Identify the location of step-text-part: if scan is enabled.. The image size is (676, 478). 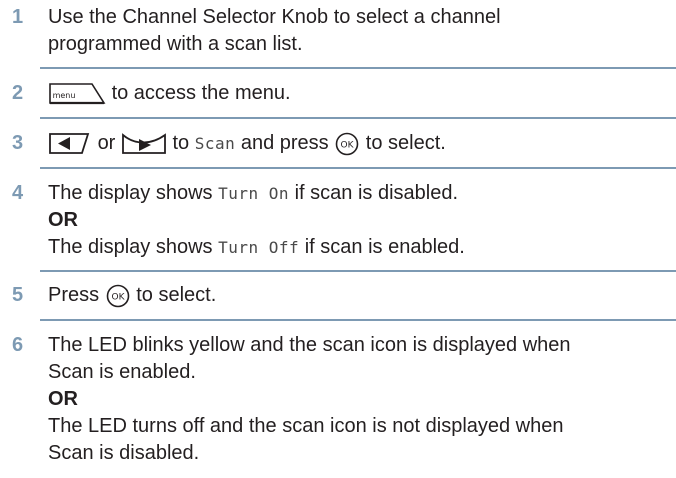
(384, 247).